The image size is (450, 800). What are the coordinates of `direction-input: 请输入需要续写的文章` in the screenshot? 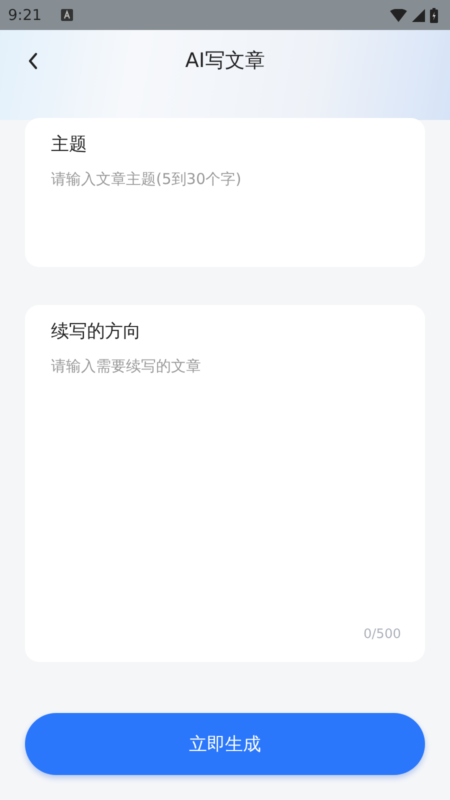 It's located at (225, 368).